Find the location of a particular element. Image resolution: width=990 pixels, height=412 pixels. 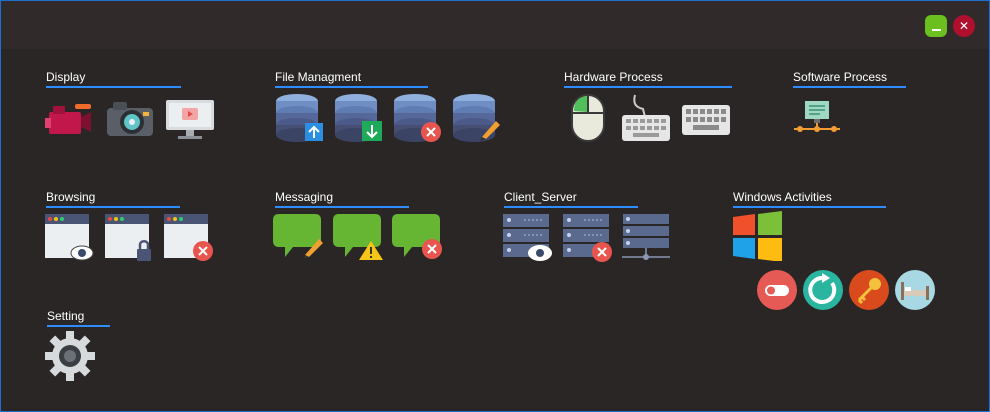

mouse-icon is located at coordinates (590, 118).